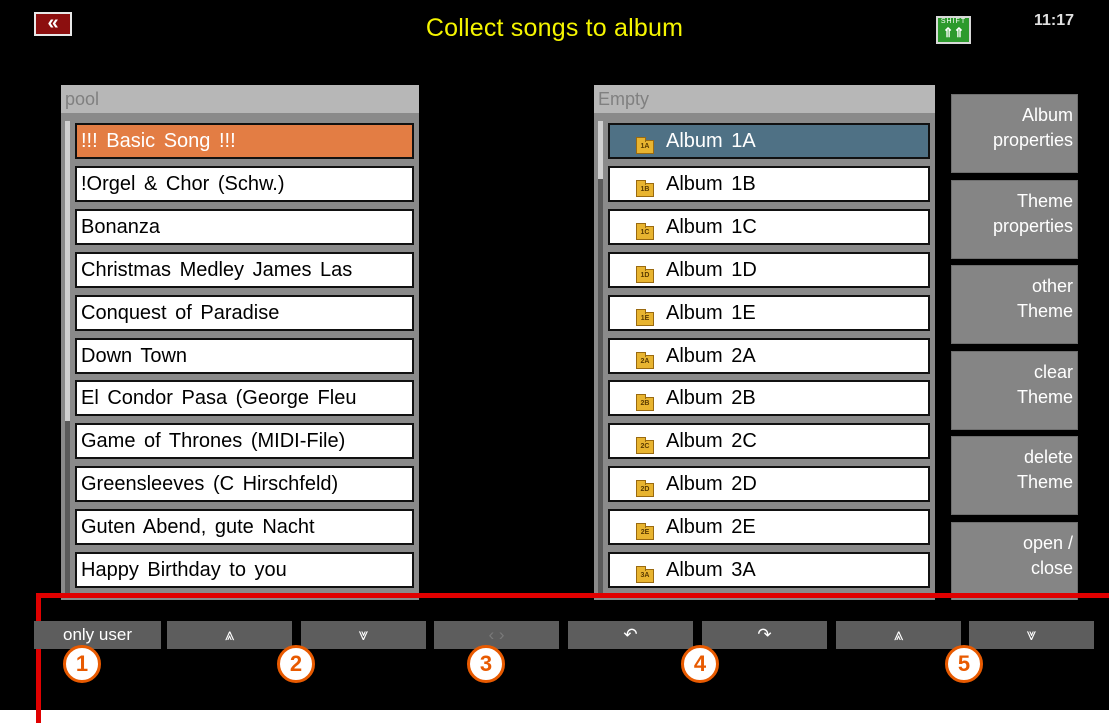  I want to click on side-button-line1: clear, so click(1053, 371).